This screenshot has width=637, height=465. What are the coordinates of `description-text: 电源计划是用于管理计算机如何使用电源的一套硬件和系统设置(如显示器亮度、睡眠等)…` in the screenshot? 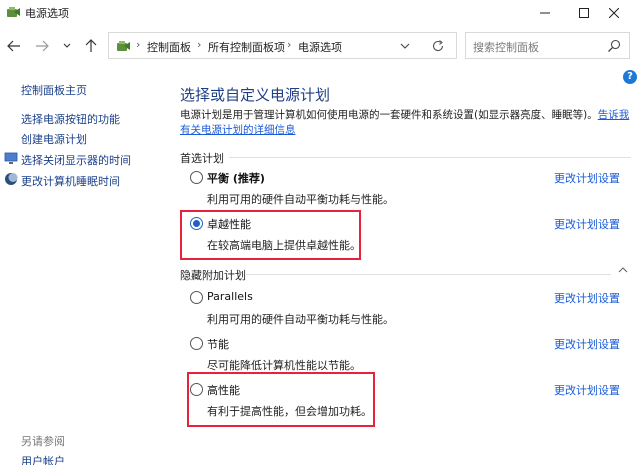 It's located at (389, 115).